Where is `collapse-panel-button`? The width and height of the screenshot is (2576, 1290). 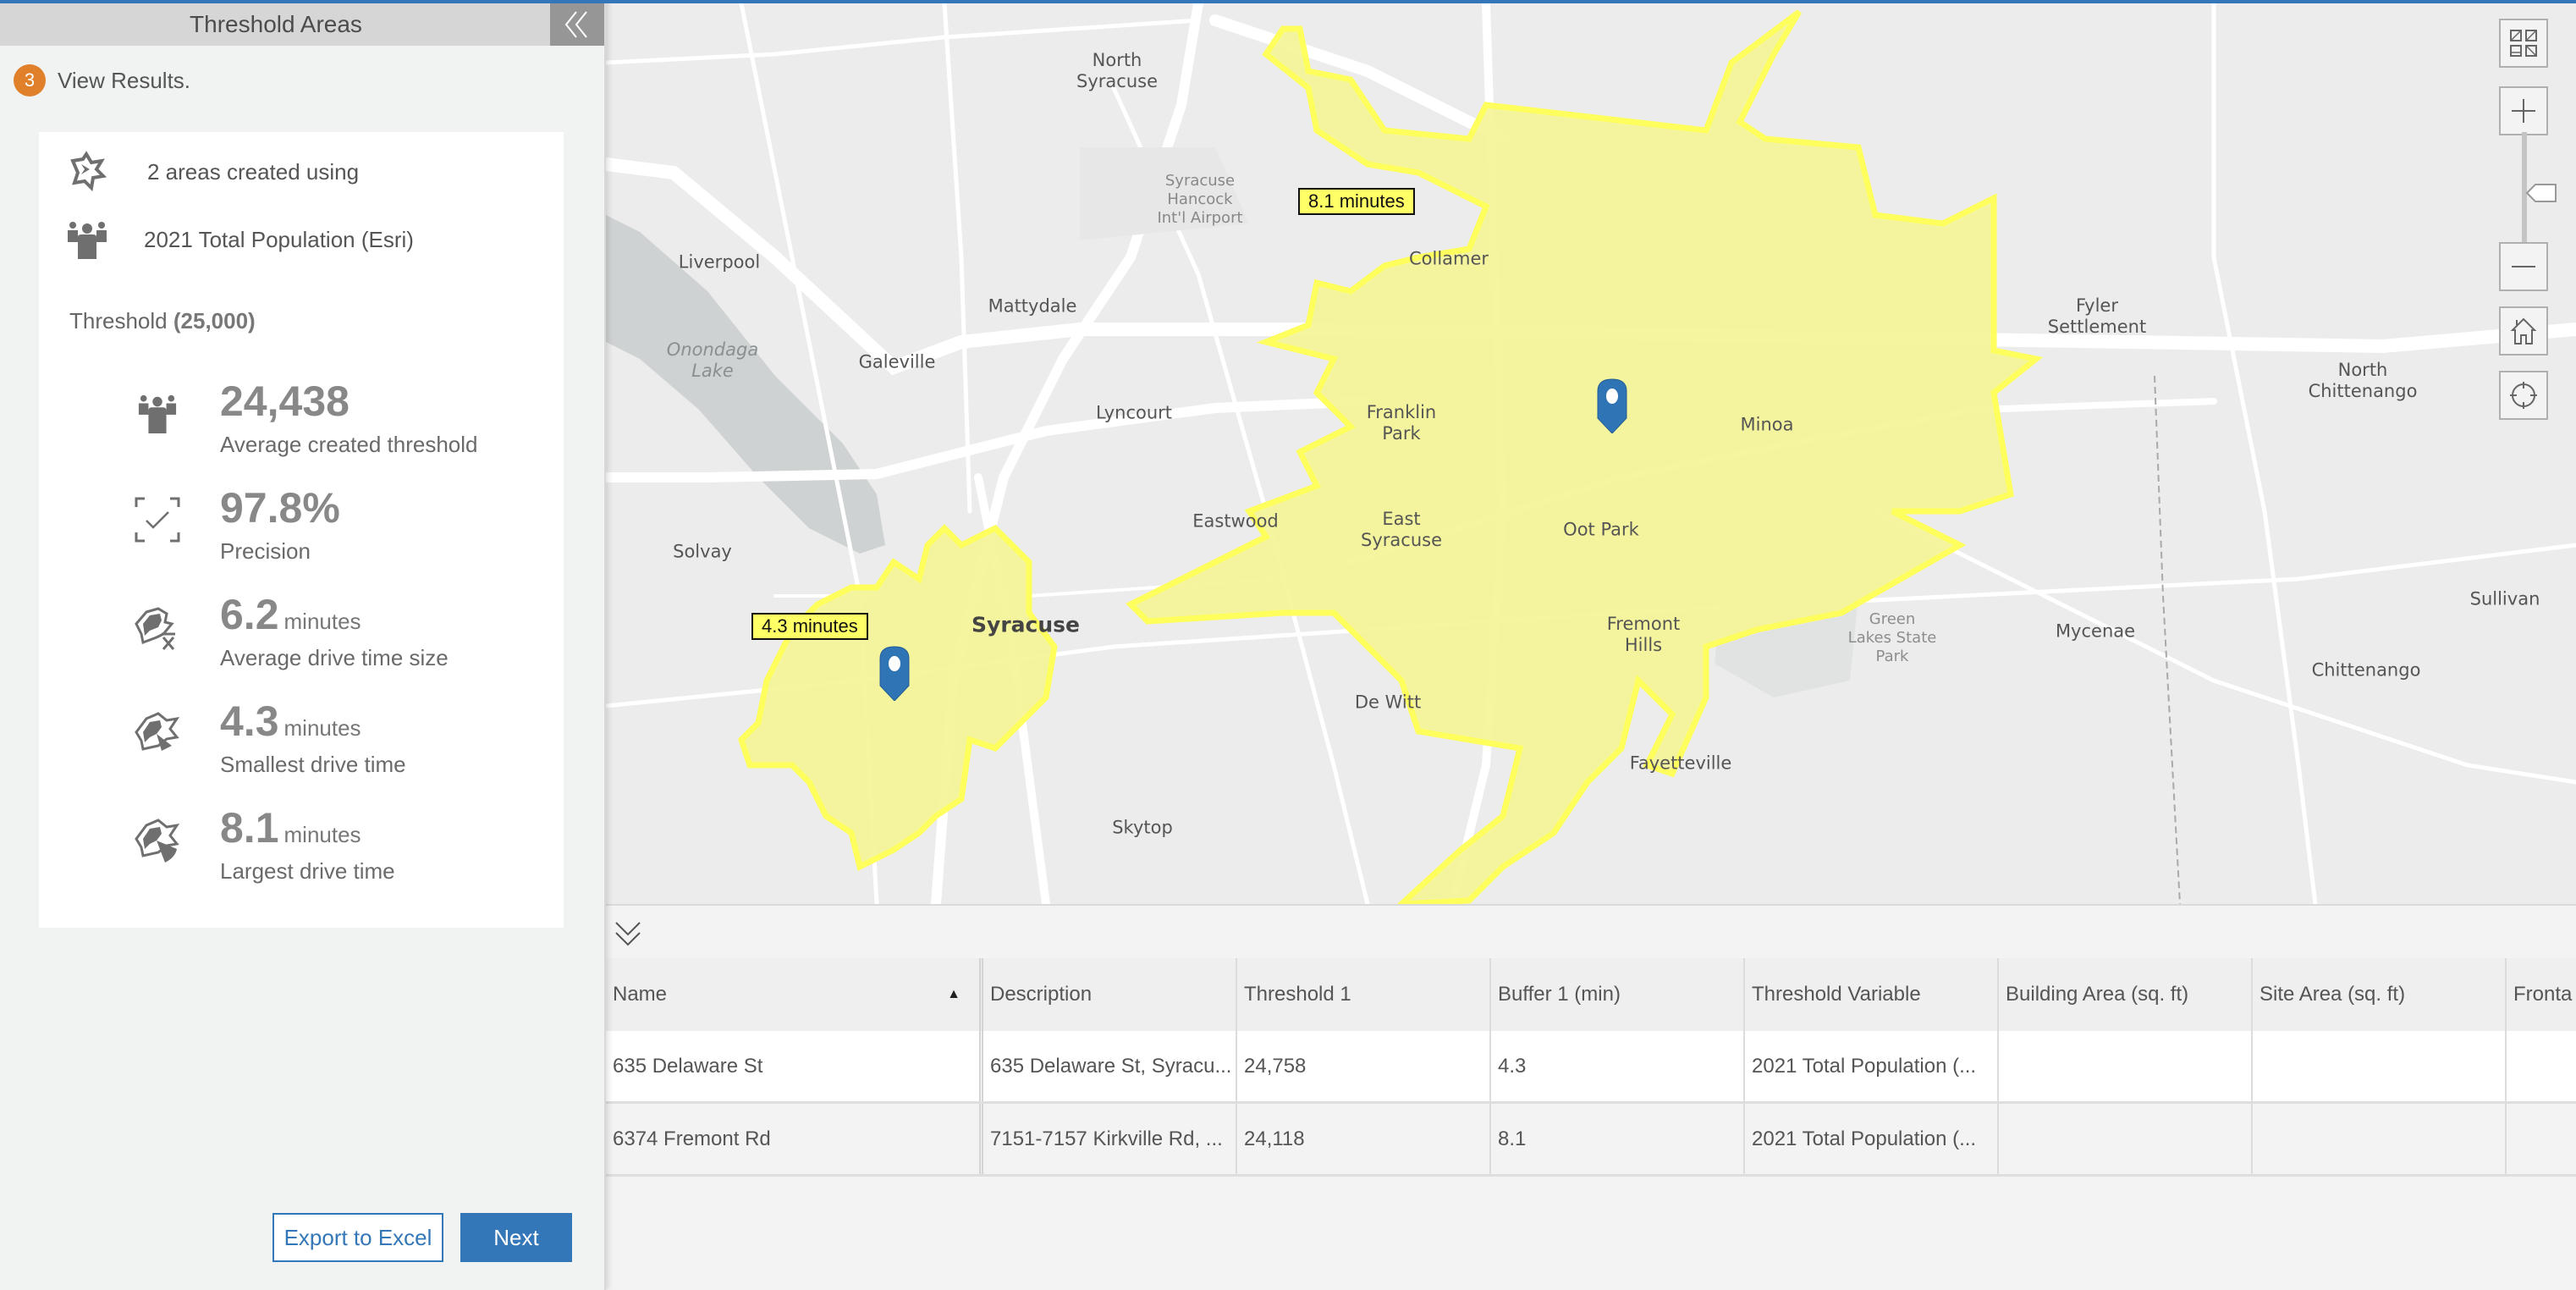 collapse-panel-button is located at coordinates (577, 25).